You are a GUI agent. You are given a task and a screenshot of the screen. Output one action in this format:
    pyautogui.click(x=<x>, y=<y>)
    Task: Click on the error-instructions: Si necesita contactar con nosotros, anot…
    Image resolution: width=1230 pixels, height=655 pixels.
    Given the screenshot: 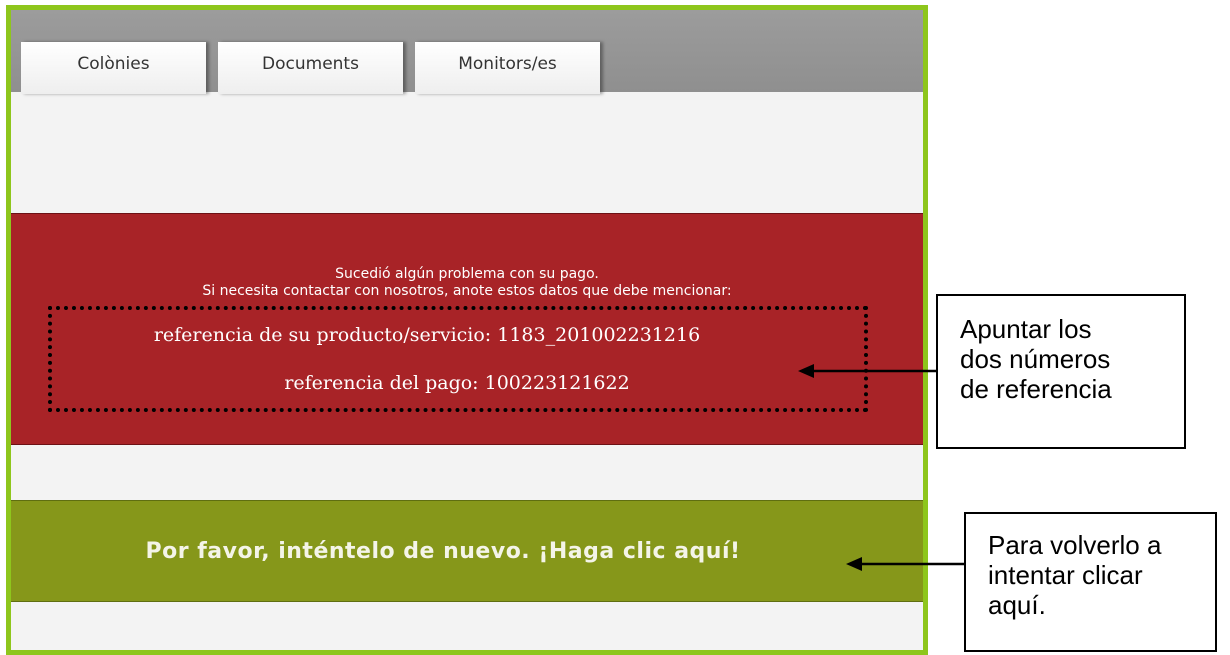 What is the action you would take?
    pyautogui.click(x=467, y=291)
    